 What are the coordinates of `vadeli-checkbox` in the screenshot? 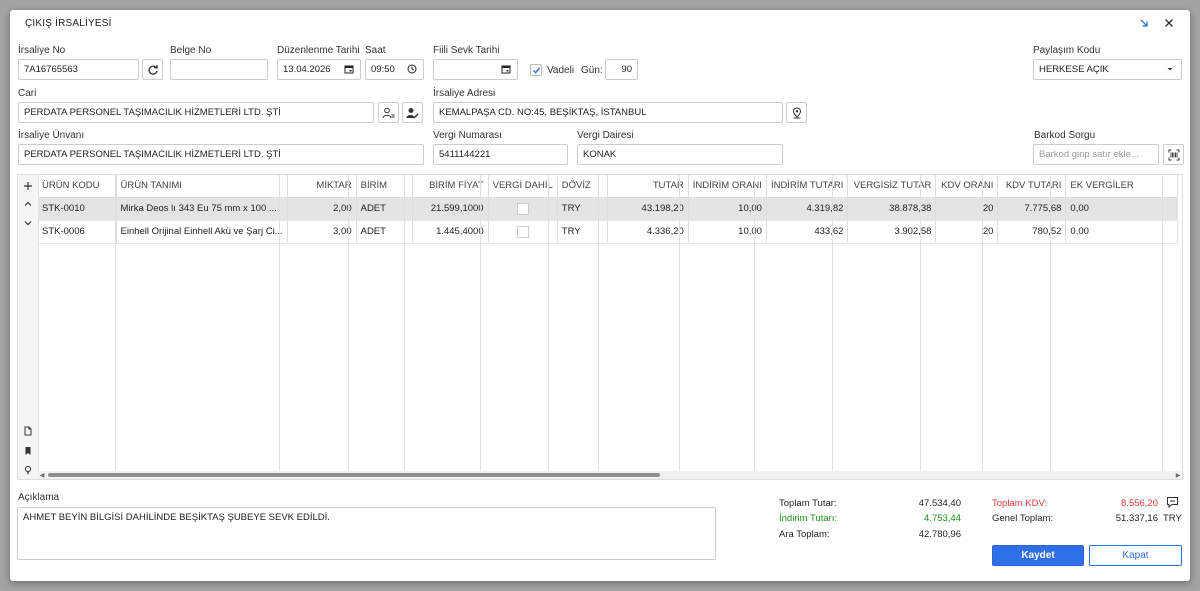 It's located at (536, 70).